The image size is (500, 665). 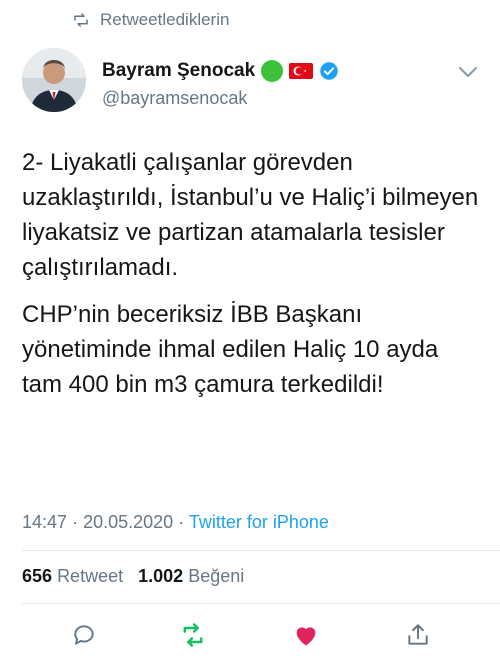 I want to click on tweet-source-link: Twitter for iPhone, so click(x=259, y=522).